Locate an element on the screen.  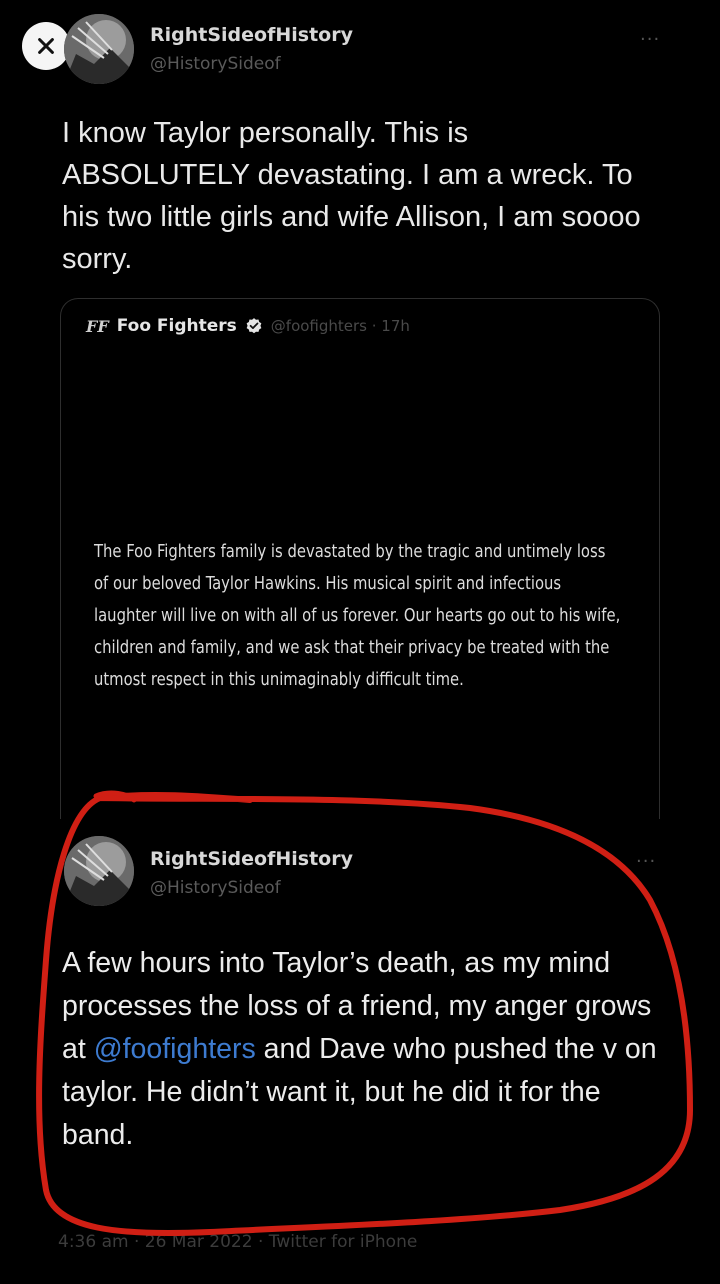
verified-badge-icon is located at coordinates (254, 326).